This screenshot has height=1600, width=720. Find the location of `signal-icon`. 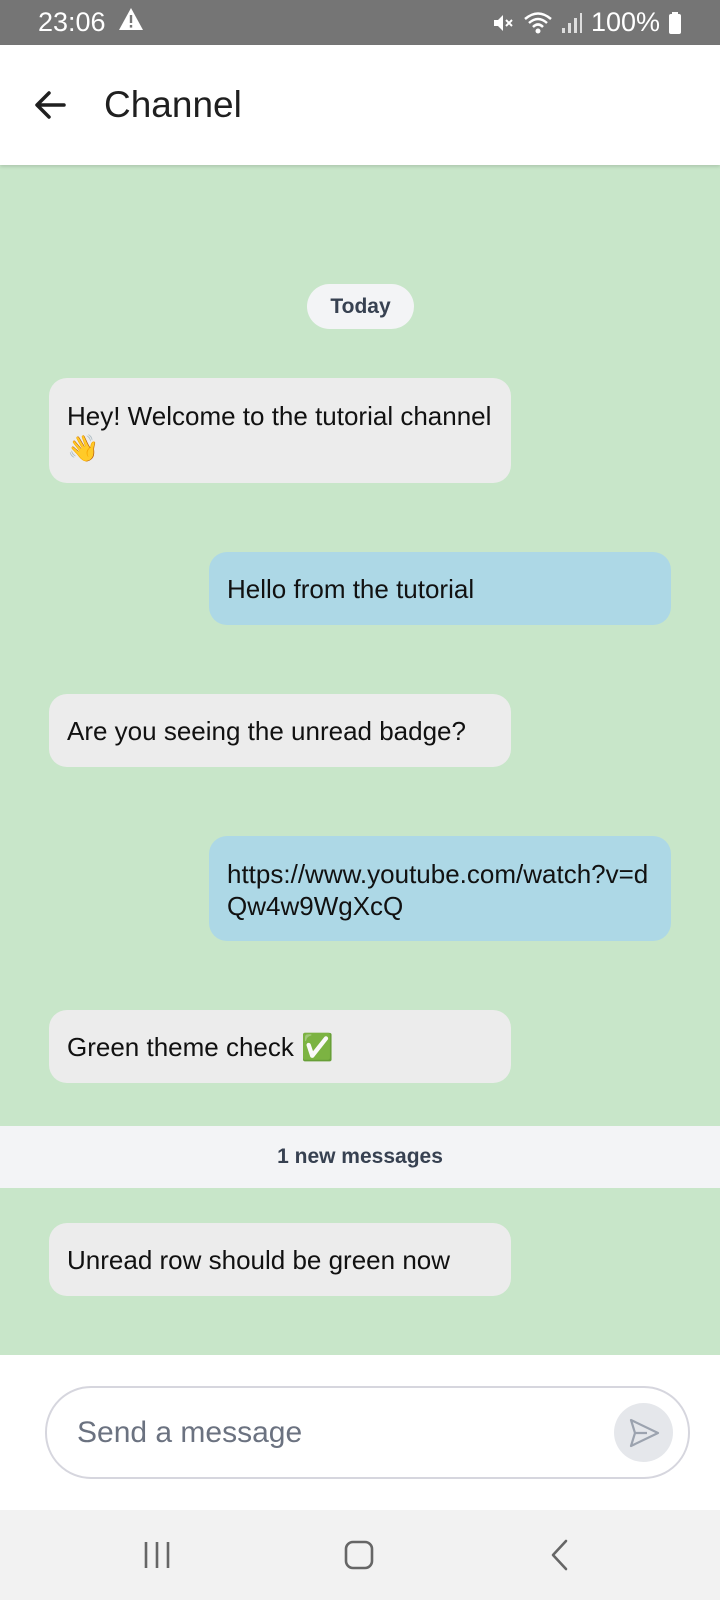

signal-icon is located at coordinates (572, 23).